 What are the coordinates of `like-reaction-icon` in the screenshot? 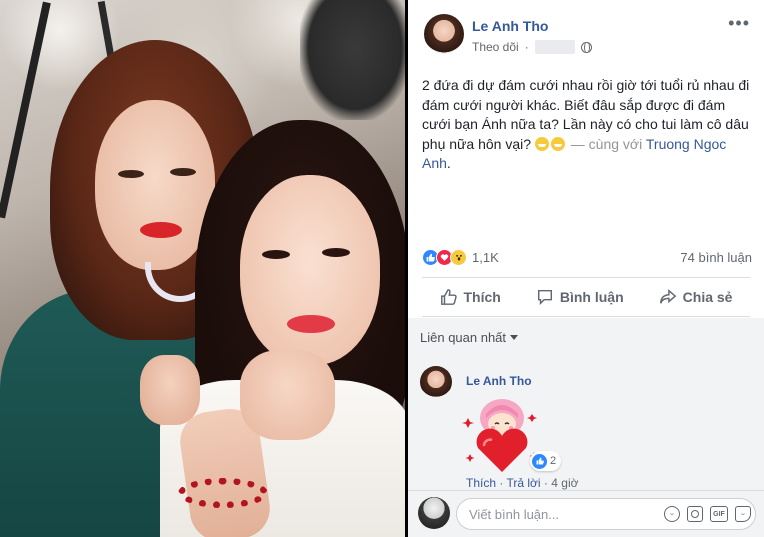 It's located at (539, 461).